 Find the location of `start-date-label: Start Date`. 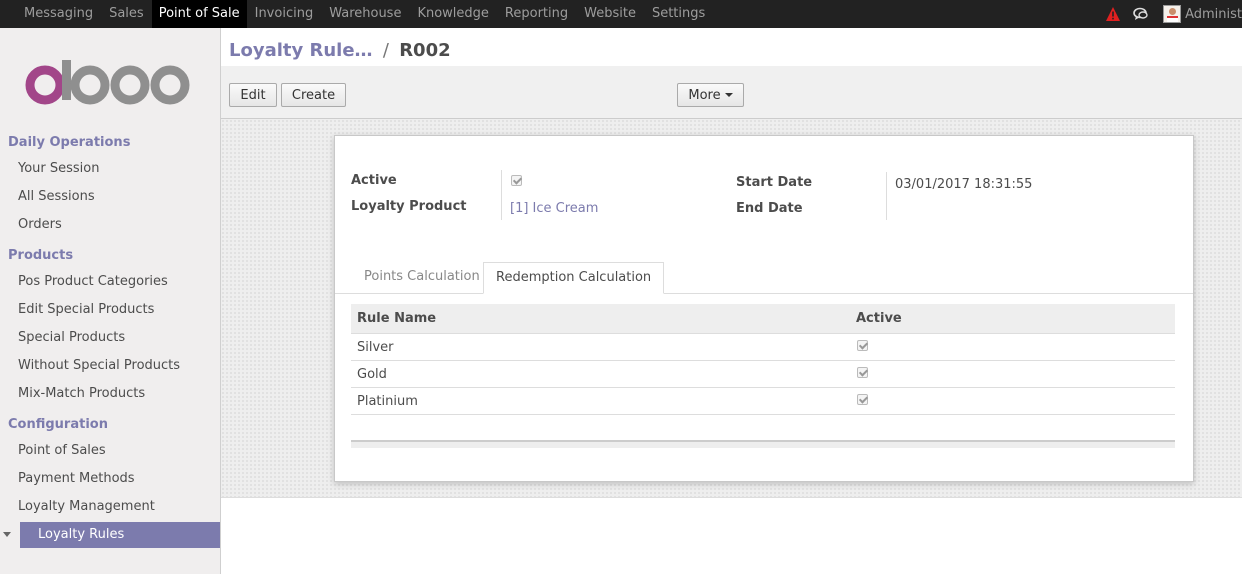

start-date-label: Start Date is located at coordinates (774, 182).